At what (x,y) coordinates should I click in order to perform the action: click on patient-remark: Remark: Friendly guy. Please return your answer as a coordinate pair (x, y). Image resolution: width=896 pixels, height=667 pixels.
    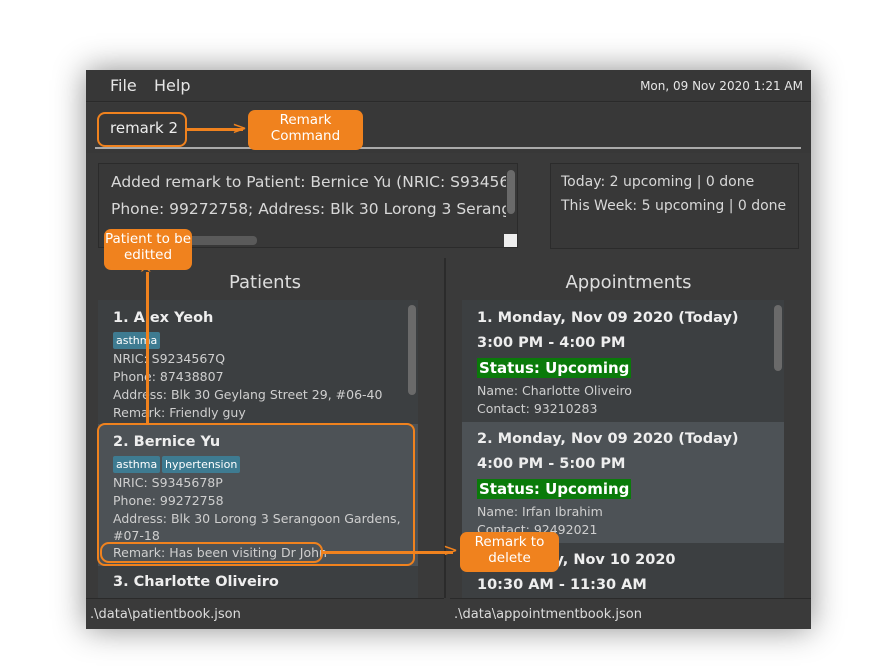
    Looking at the image, I should click on (179, 412).